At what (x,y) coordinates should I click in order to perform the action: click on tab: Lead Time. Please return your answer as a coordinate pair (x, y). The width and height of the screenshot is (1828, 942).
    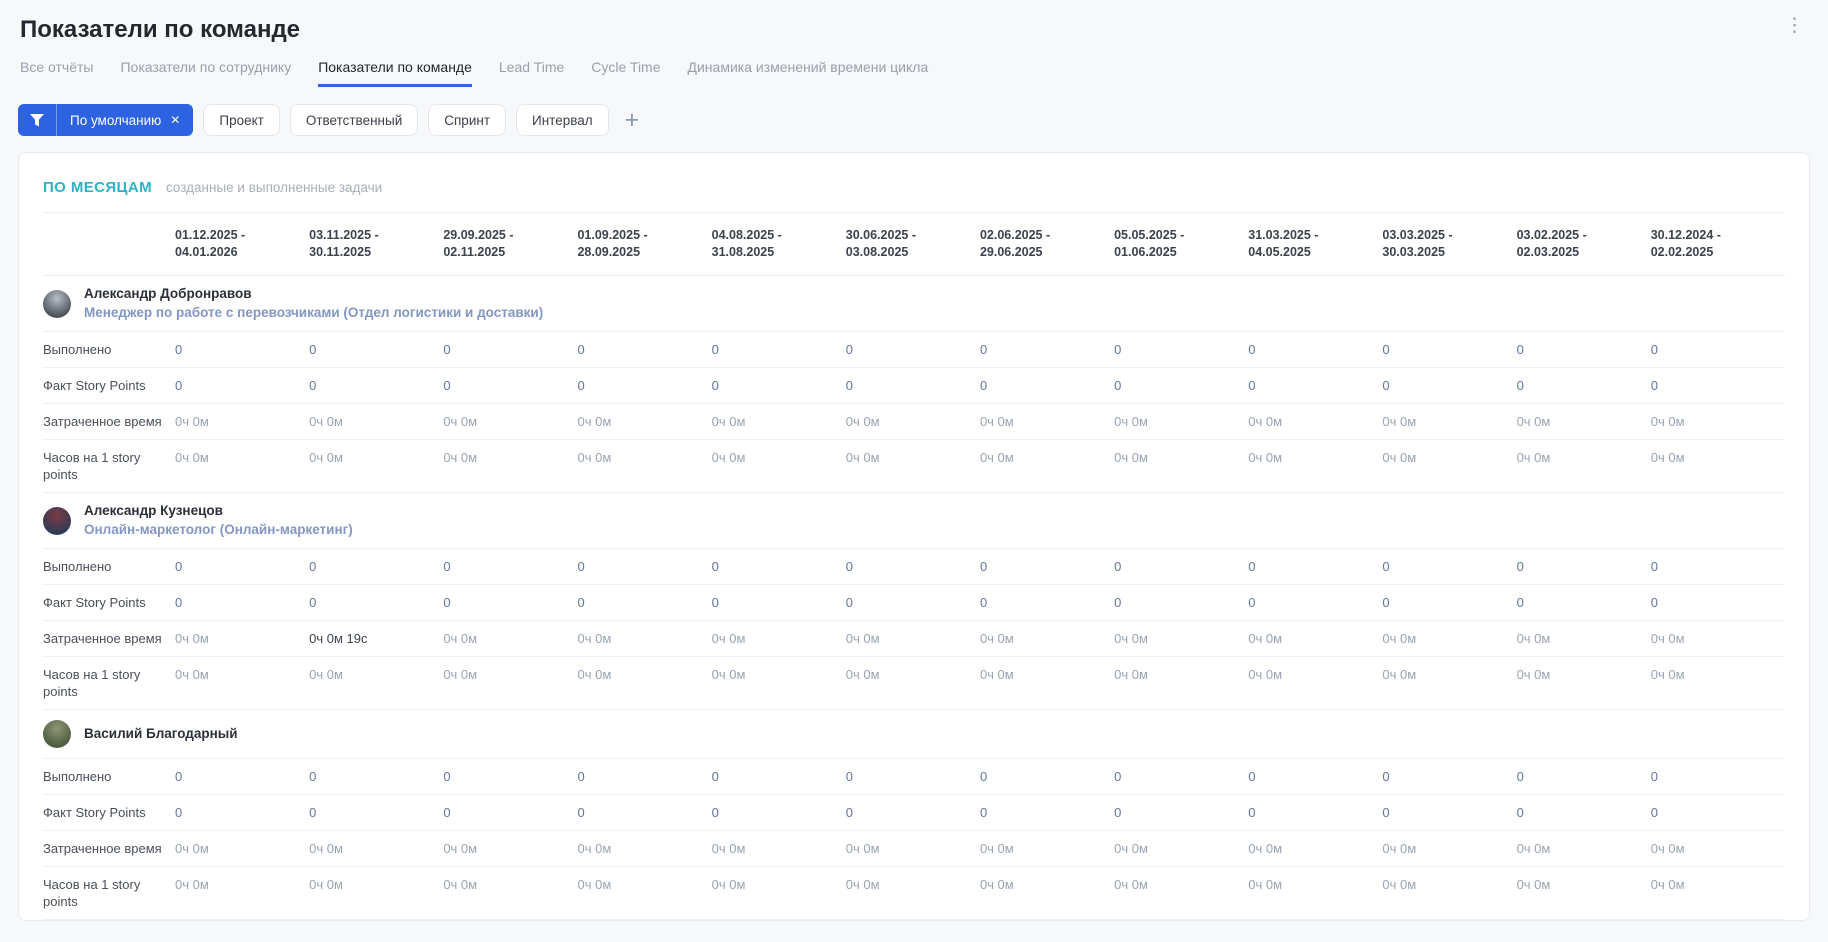
    Looking at the image, I should click on (531, 73).